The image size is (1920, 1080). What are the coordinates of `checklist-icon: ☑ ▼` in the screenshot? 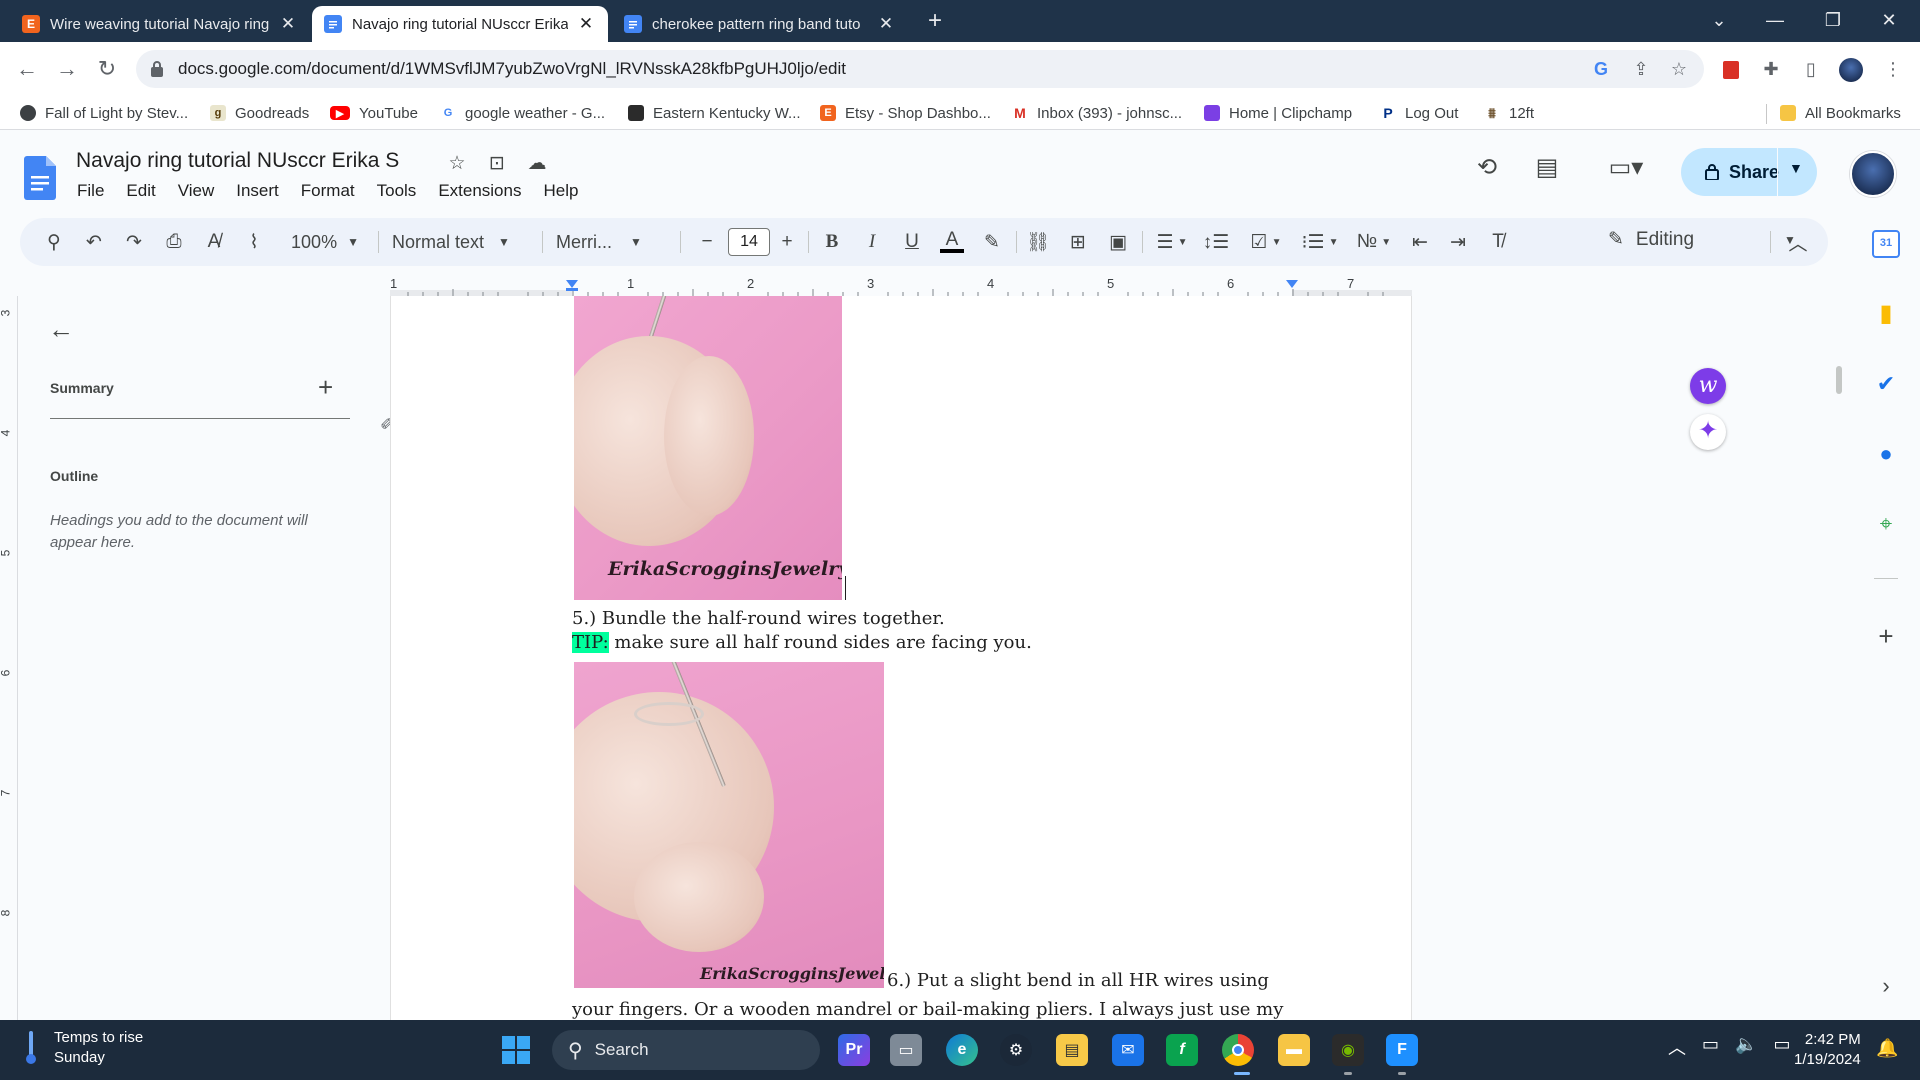 It's located at (1266, 242).